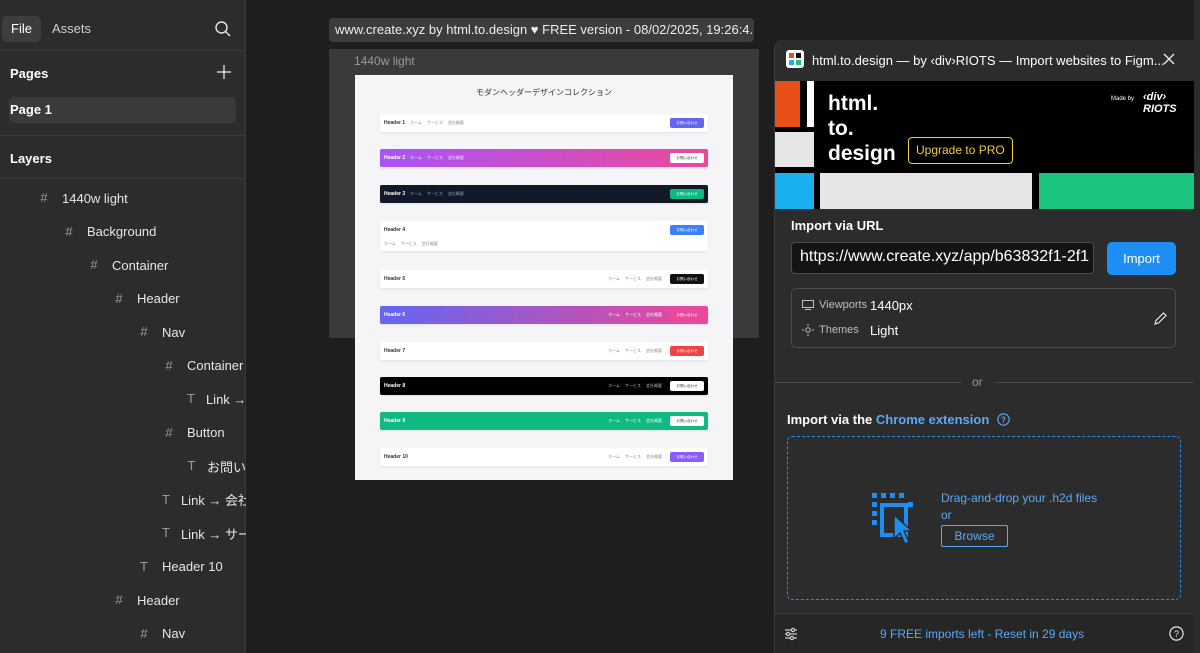 This screenshot has width=1200, height=653. I want to click on header-preview: Header 2 ホーム サービス 会社概要 お問い合わせ, so click(544, 158).